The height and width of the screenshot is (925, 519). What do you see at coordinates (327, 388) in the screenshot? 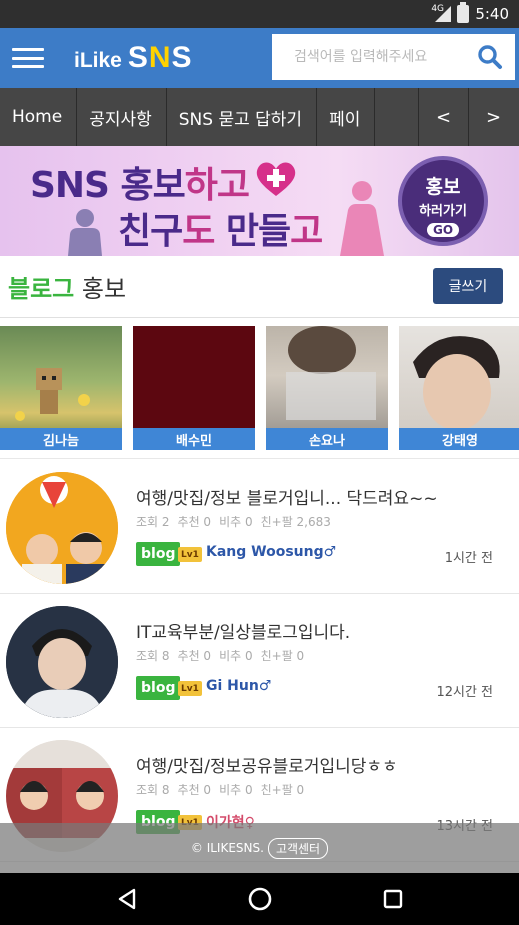
I see `featured-blog-card: 손요나` at bounding box center [327, 388].